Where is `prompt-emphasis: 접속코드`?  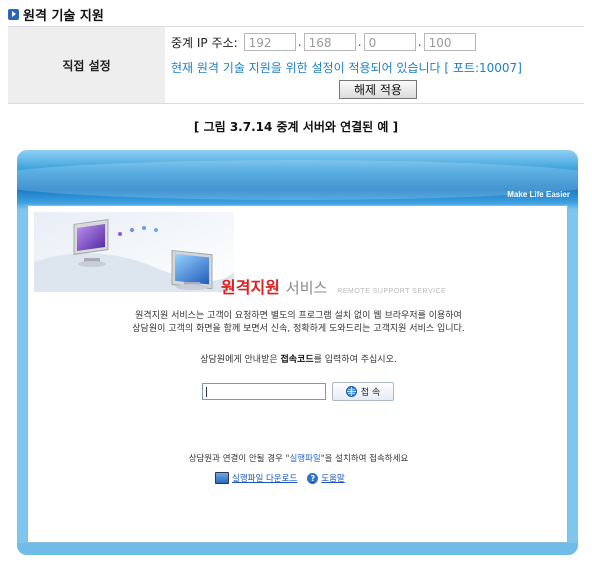
prompt-emphasis: 접속코드 is located at coordinates (297, 360).